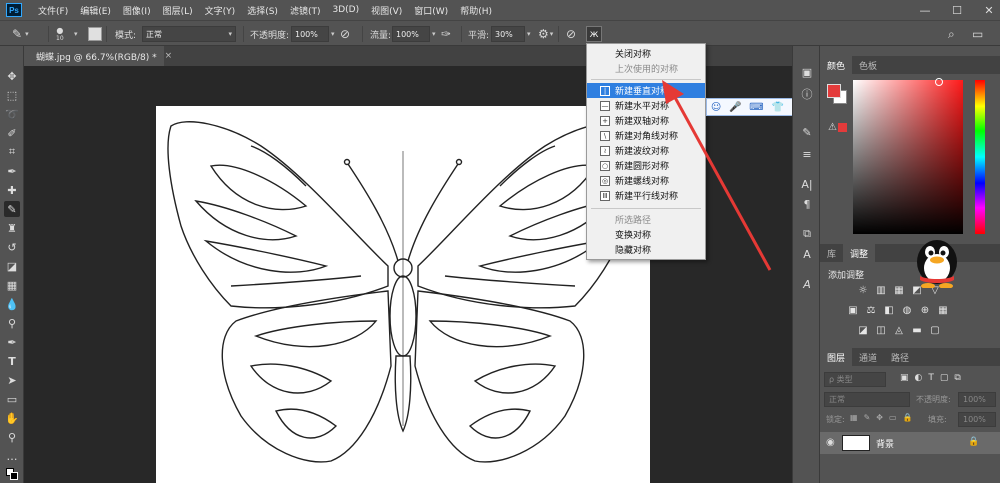 The image size is (1000, 483). What do you see at coordinates (12, 152) in the screenshot?
I see `crop-tool: ⌗` at bounding box center [12, 152].